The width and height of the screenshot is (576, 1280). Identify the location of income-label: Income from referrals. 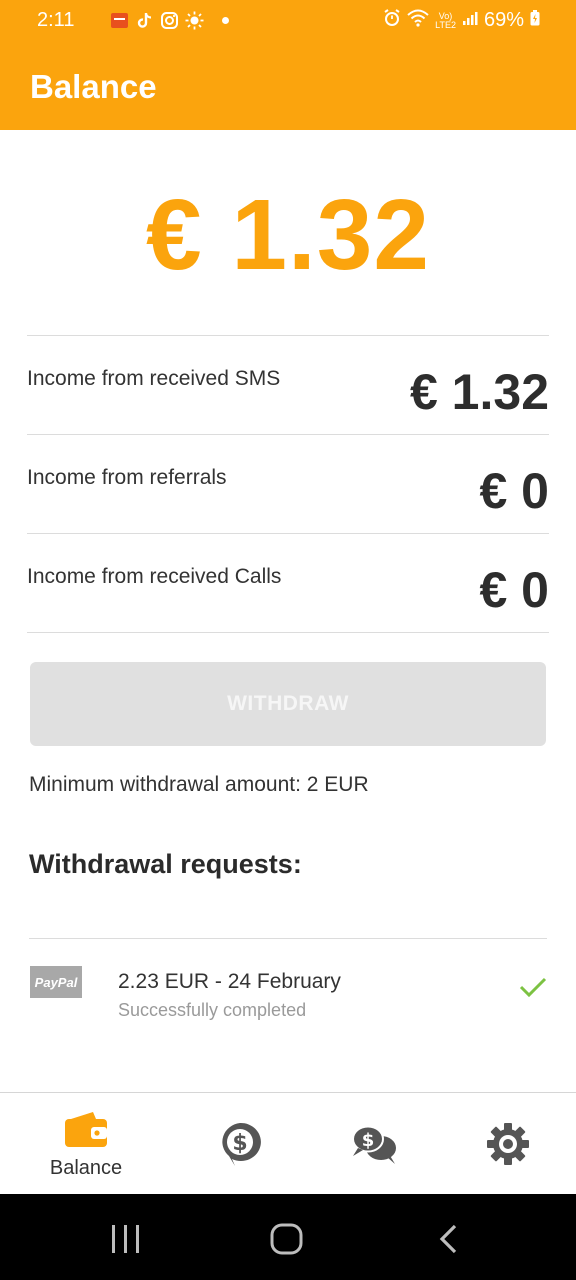
(127, 477).